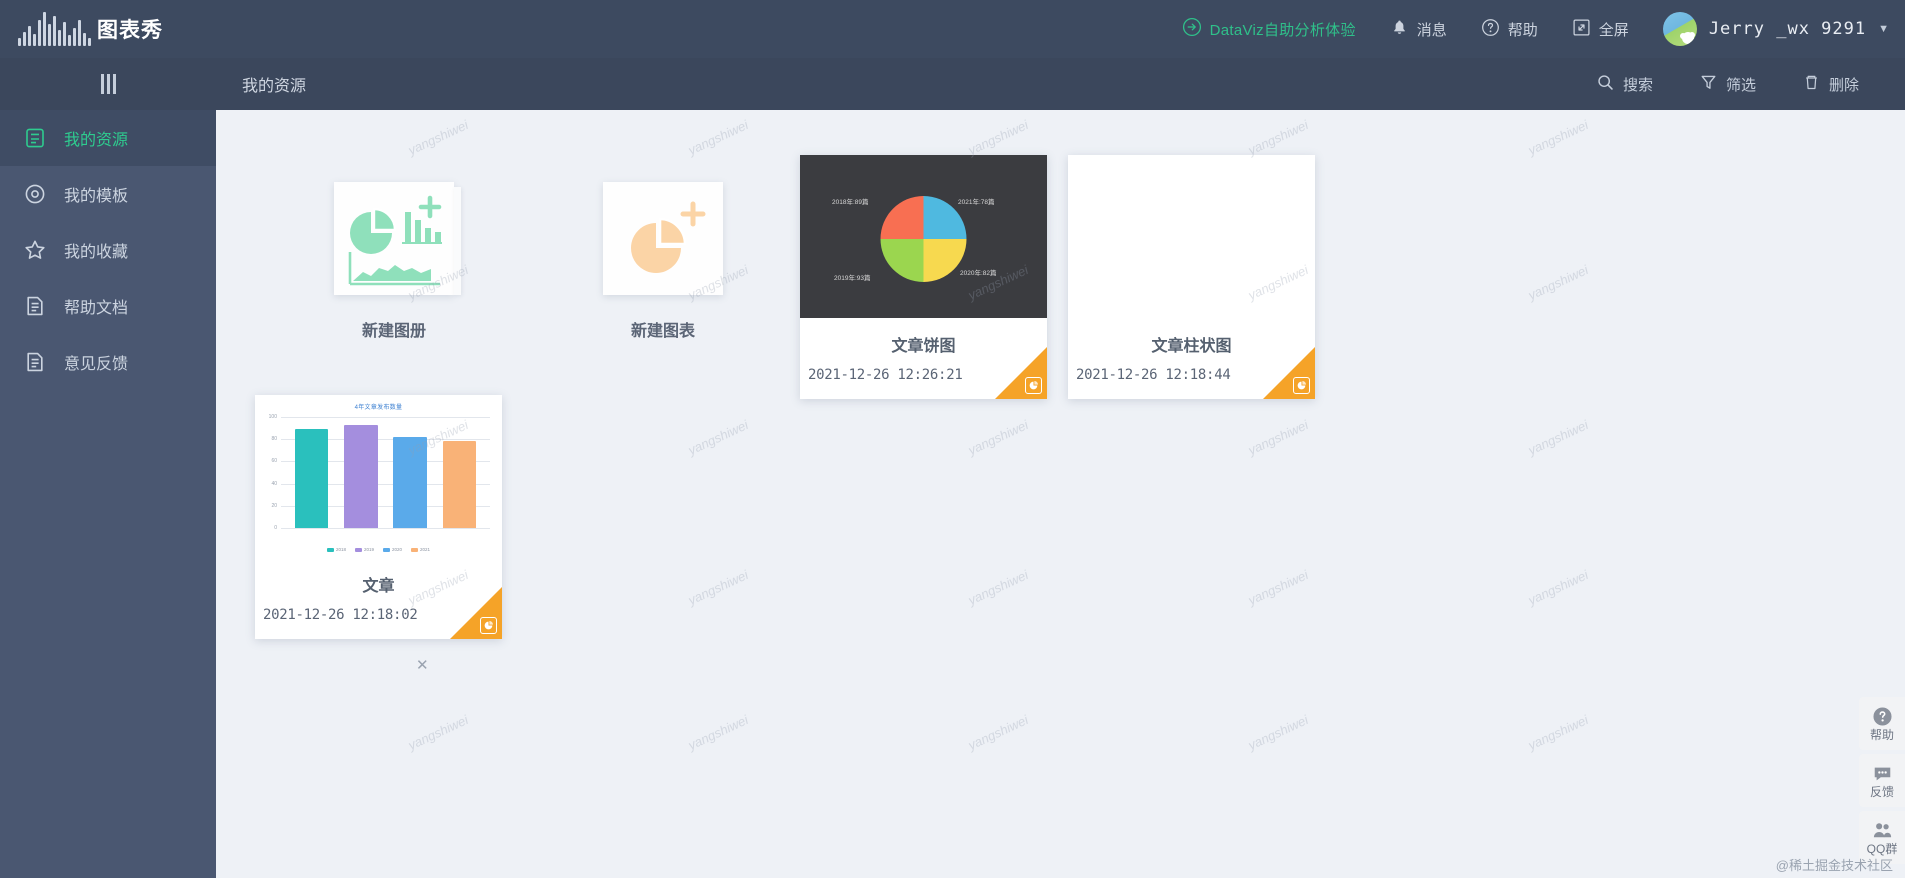 This screenshot has height=878, width=1905. I want to click on pie-label-2019: 2019年:93篇, so click(852, 278).